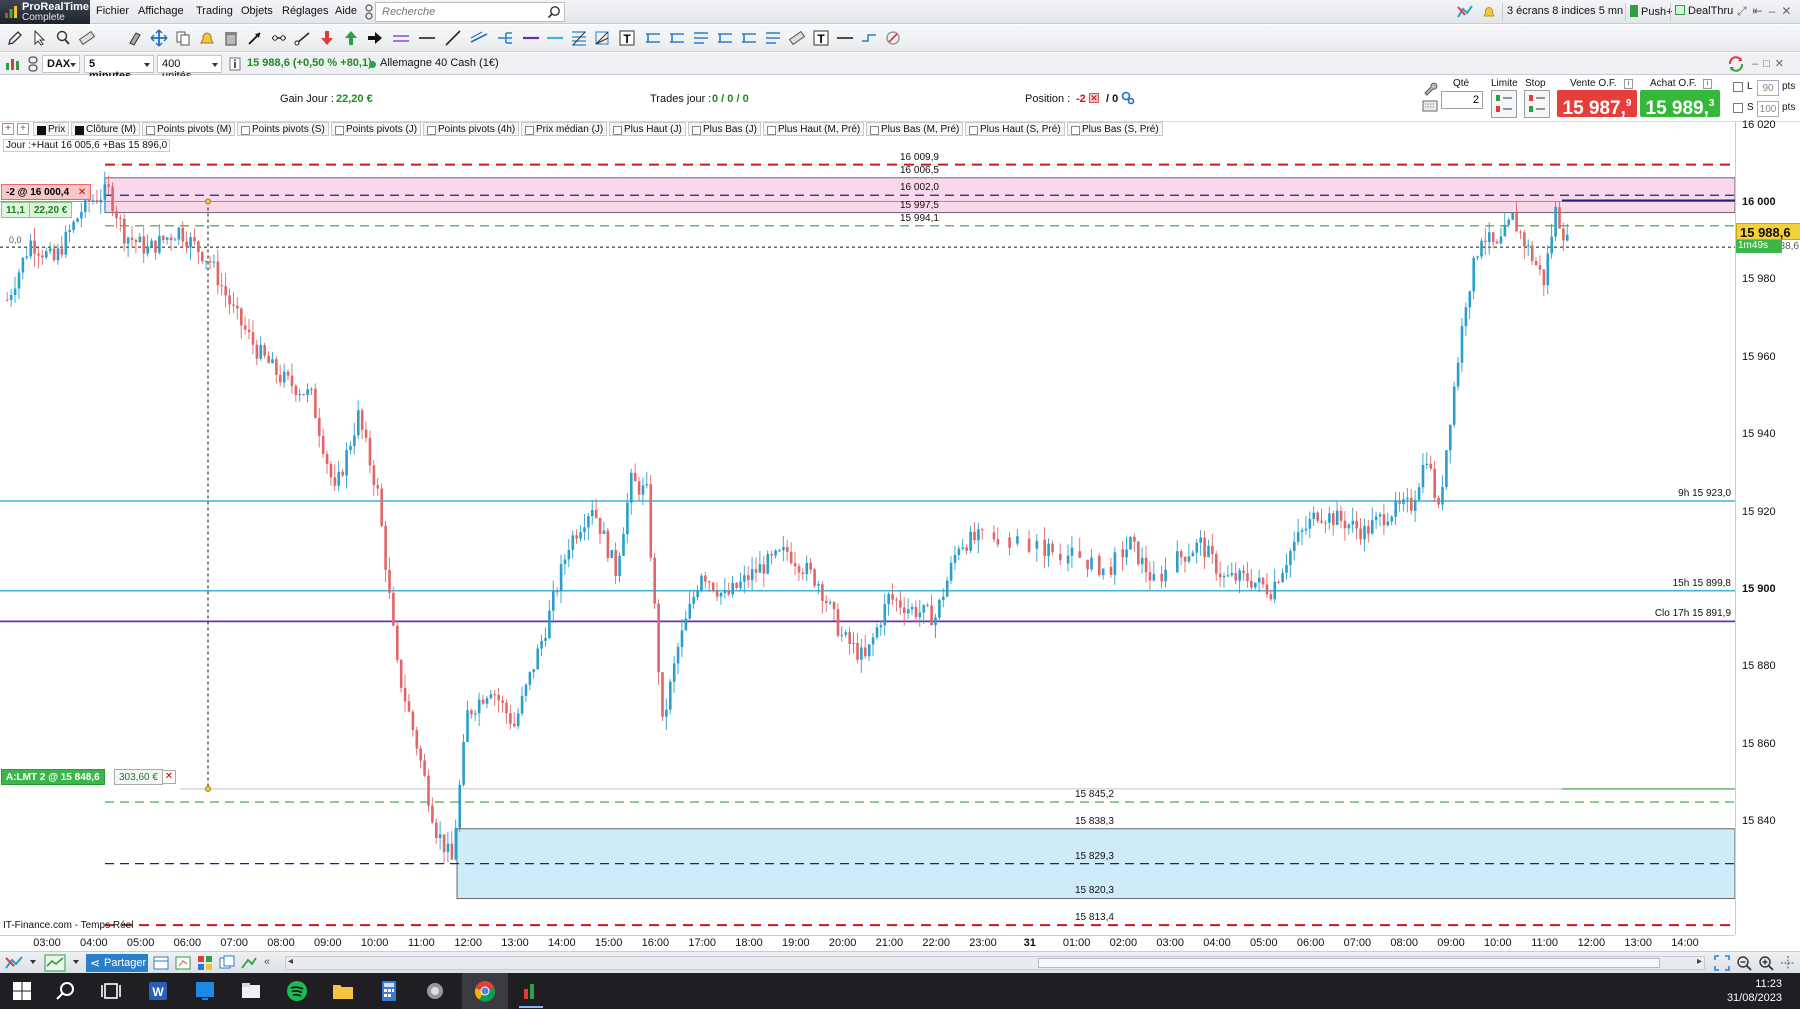 Image resolution: width=1800 pixels, height=1009 pixels. I want to click on limit-order-tag: A:LMT 2 @ 15 848,6, so click(53, 777).